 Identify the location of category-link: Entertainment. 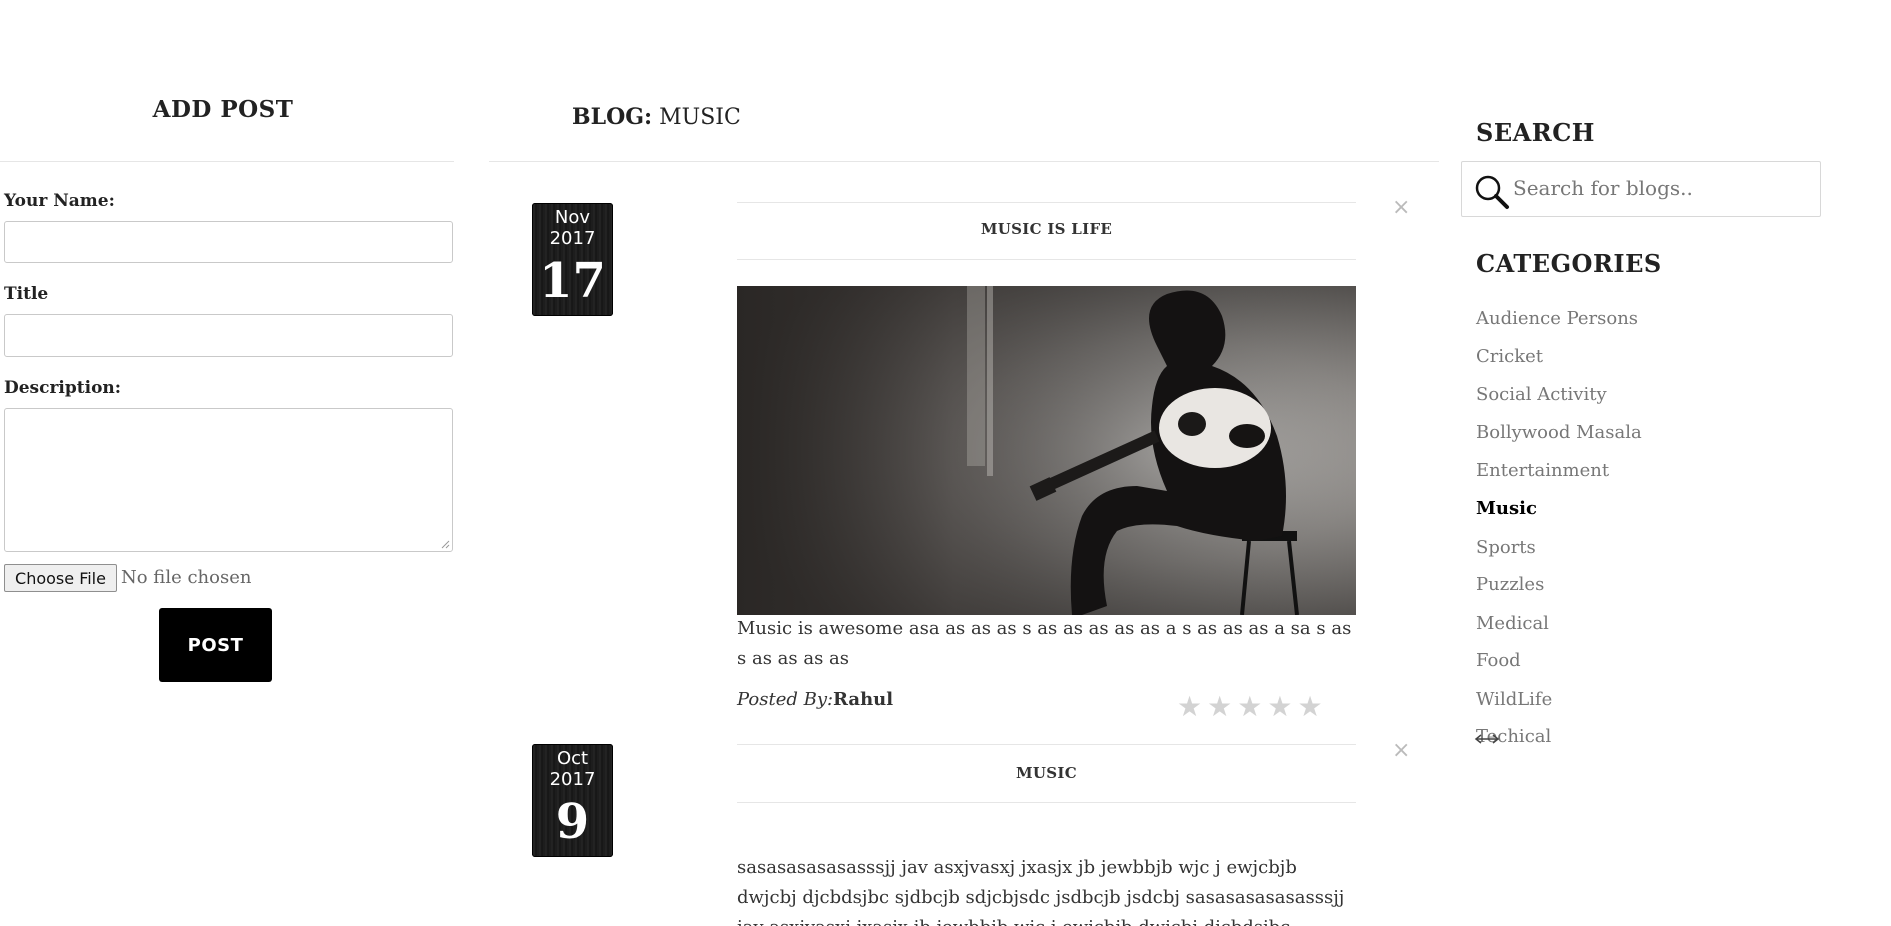
(1542, 470).